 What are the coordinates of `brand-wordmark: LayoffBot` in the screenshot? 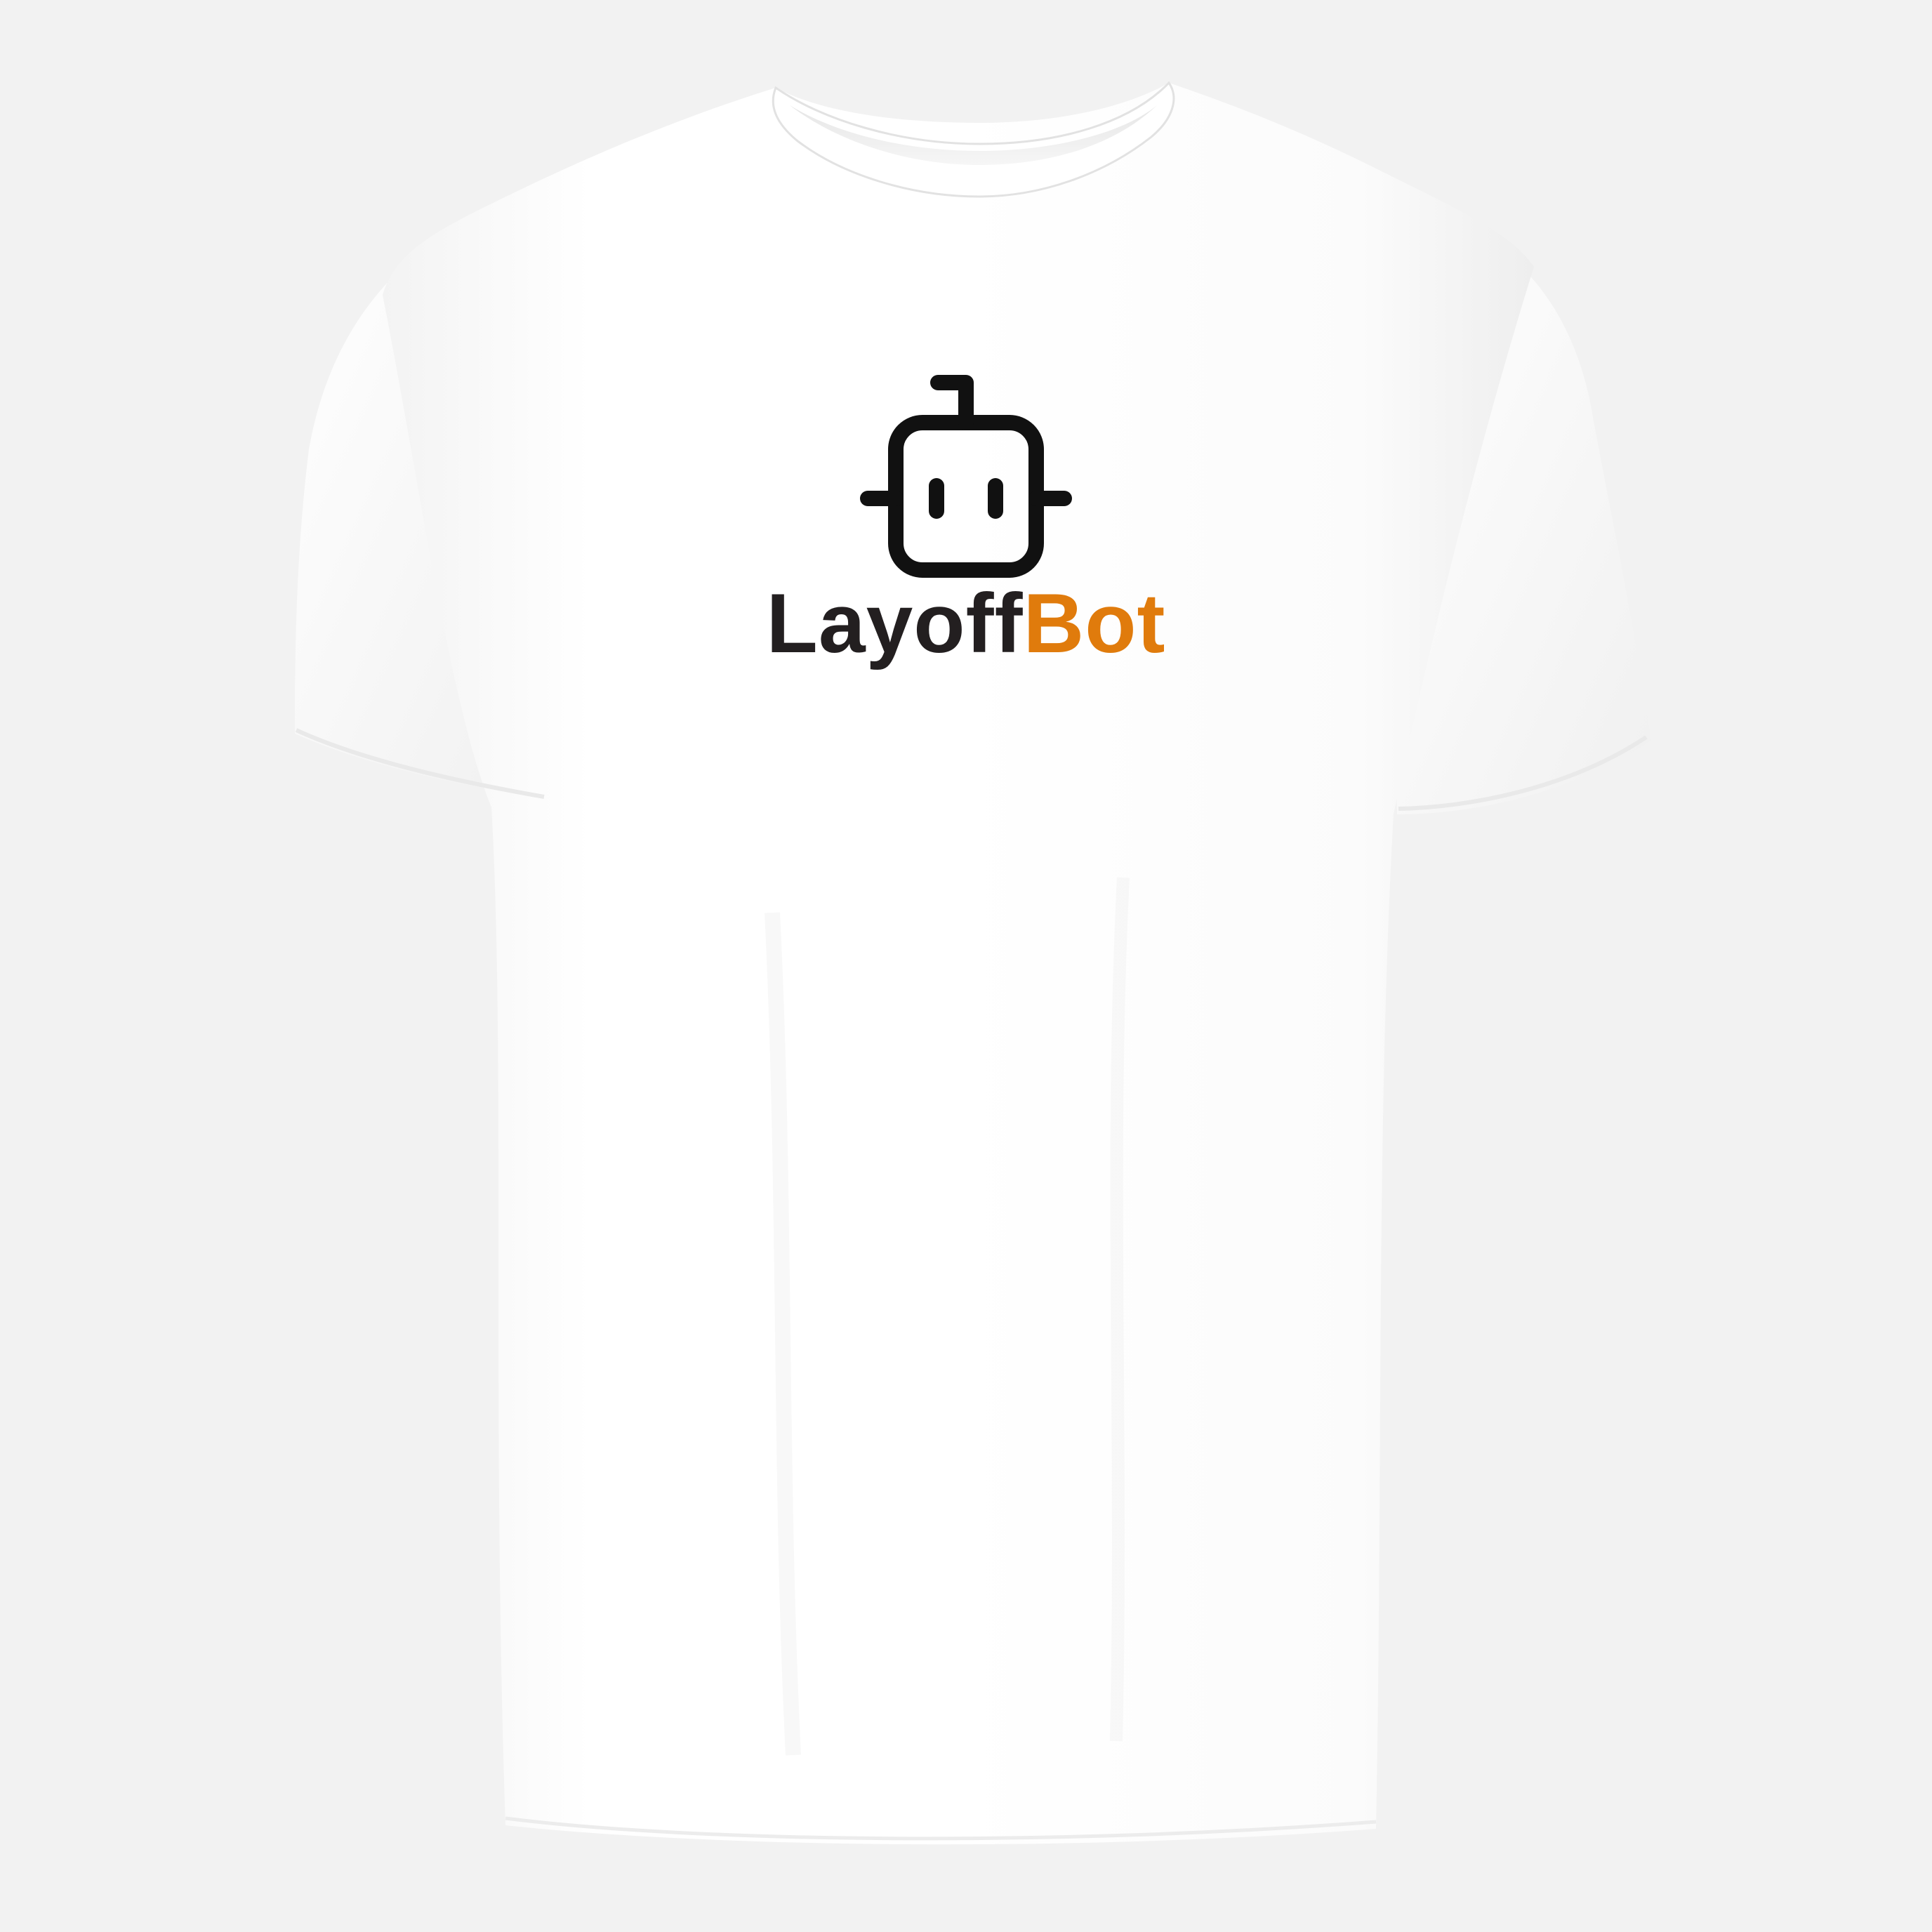 It's located at (966, 623).